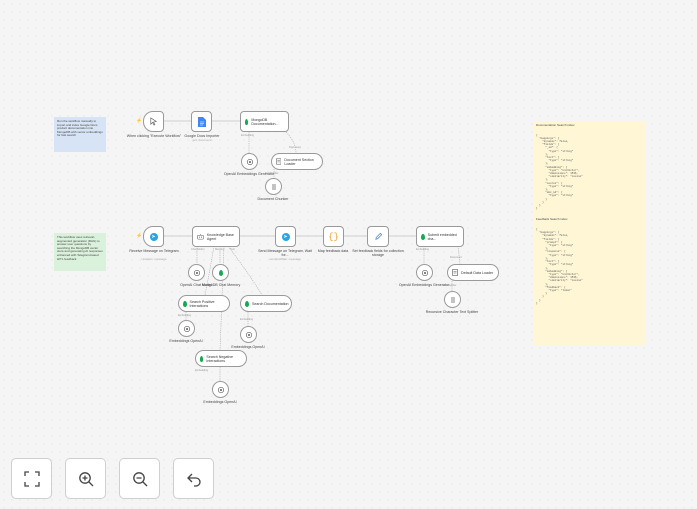 The width and height of the screenshot is (697, 509). What do you see at coordinates (186, 341) in the screenshot?
I see `node-embeddings-openai-1-label: Embeddings OpenAI` at bounding box center [186, 341].